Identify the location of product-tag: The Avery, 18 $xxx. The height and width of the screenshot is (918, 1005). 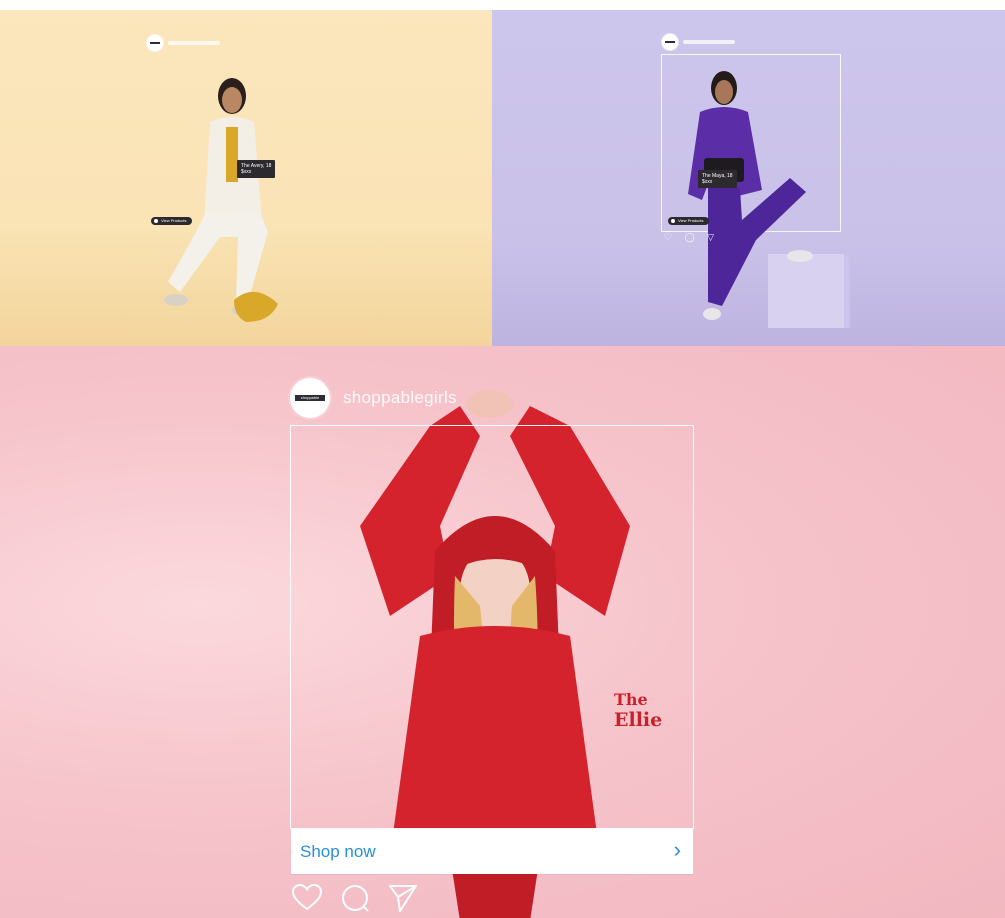
(256, 169).